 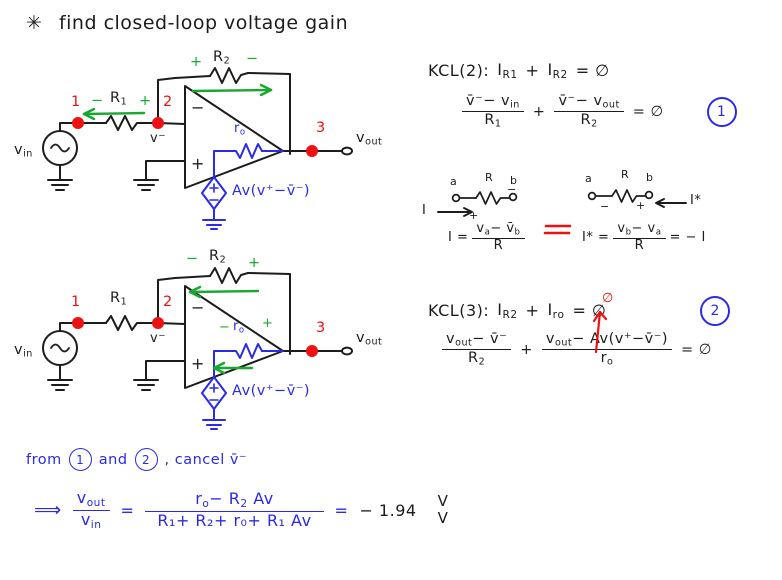 I want to click on note-left-equation: I = va− v̄b R, so click(x=486, y=237).